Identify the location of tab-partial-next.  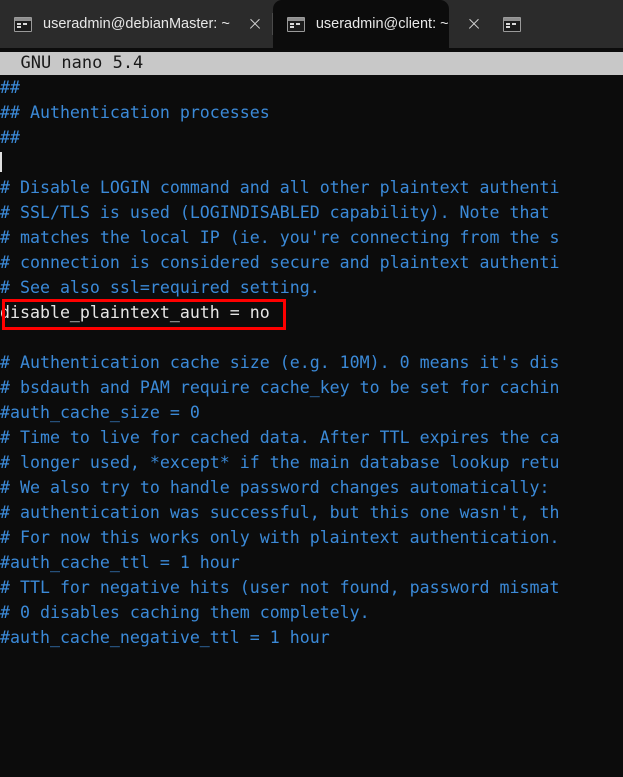
(510, 24).